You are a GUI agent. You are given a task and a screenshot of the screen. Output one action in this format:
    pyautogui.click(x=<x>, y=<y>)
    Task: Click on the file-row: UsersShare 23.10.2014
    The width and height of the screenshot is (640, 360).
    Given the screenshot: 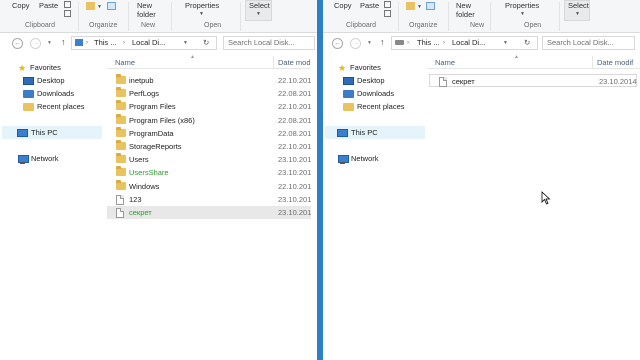 What is the action you would take?
    pyautogui.click(x=212, y=172)
    